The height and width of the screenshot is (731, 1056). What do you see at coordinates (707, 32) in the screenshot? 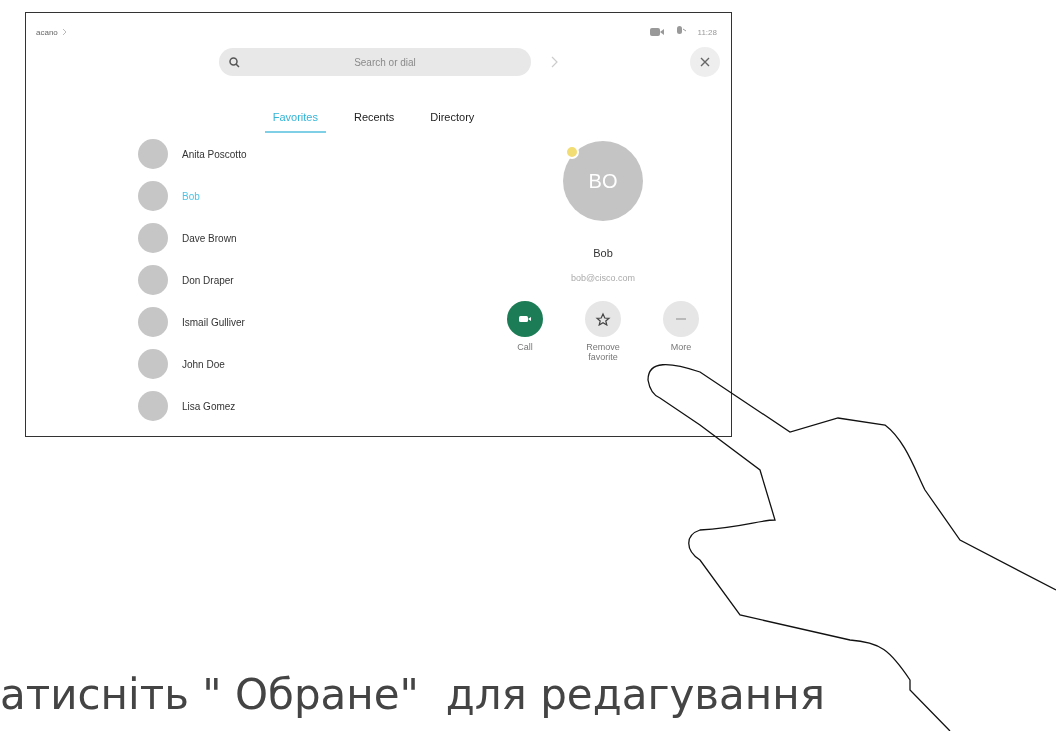
I see `clock-time: 11:28` at bounding box center [707, 32].